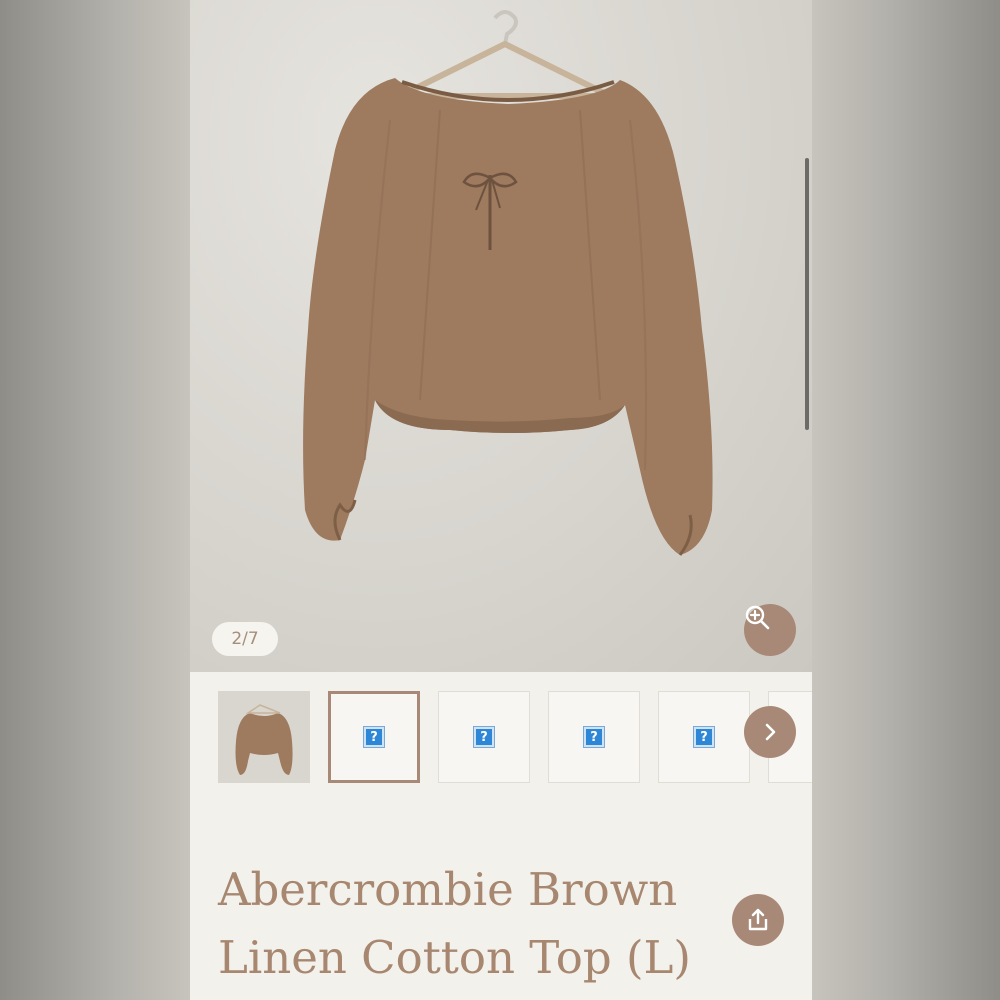 This screenshot has height=1000, width=1000. I want to click on chevron-right-icon, so click(770, 732).